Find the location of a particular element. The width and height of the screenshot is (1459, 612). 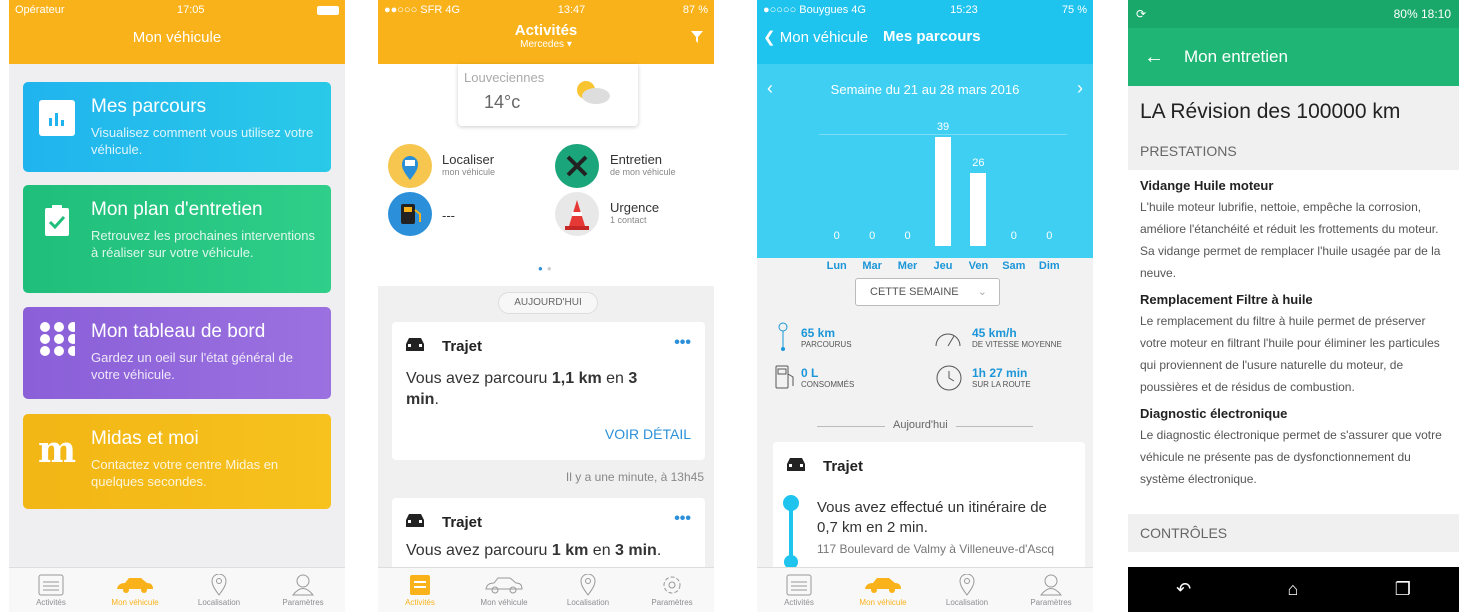

weather-card: Louveciennes 14°c is located at coordinates (548, 95).